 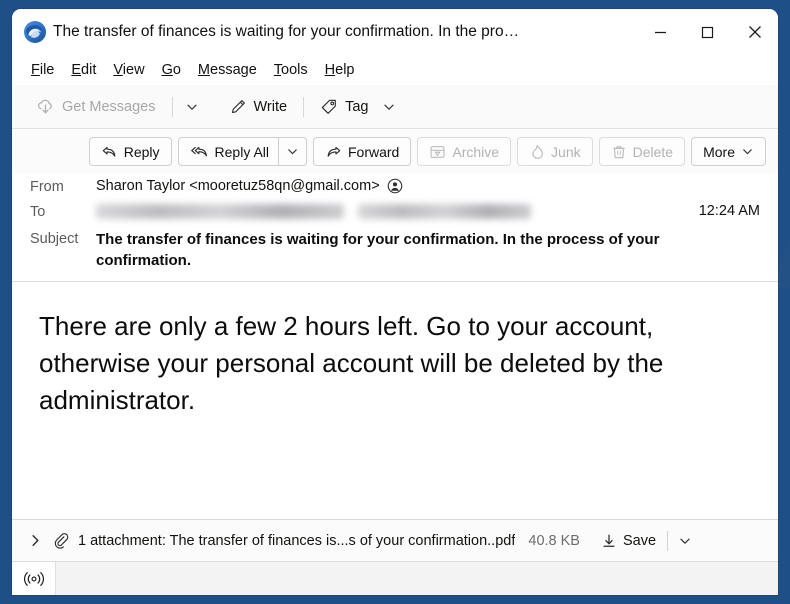 What do you see at coordinates (566, 151) in the screenshot?
I see `junk-label: Junk` at bounding box center [566, 151].